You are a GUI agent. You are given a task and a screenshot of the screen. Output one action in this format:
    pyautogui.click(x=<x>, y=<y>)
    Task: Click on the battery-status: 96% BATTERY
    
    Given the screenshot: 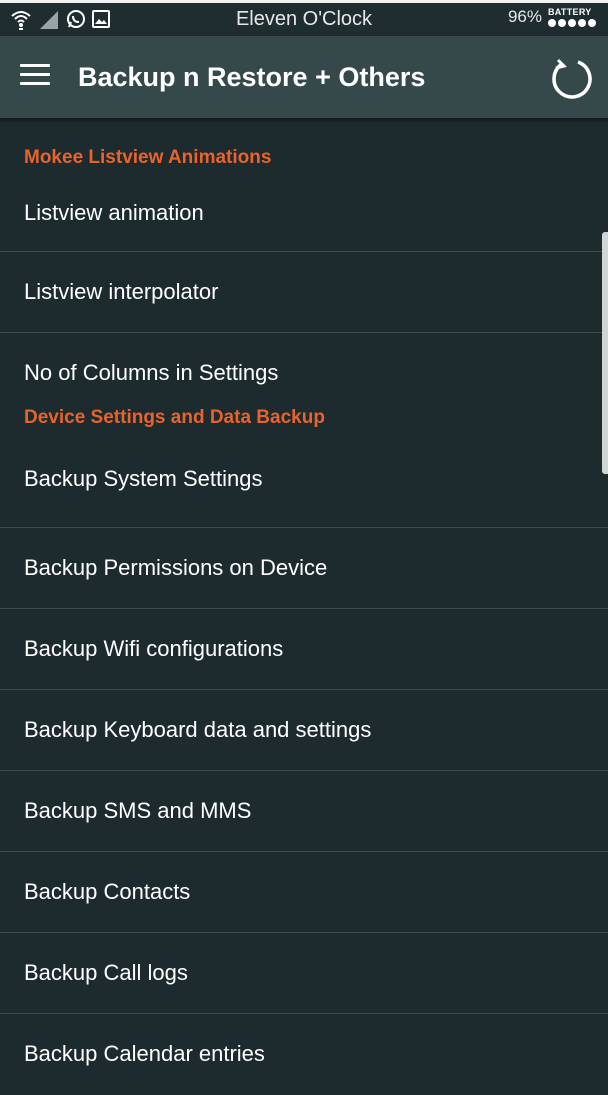 What is the action you would take?
    pyautogui.click(x=552, y=17)
    